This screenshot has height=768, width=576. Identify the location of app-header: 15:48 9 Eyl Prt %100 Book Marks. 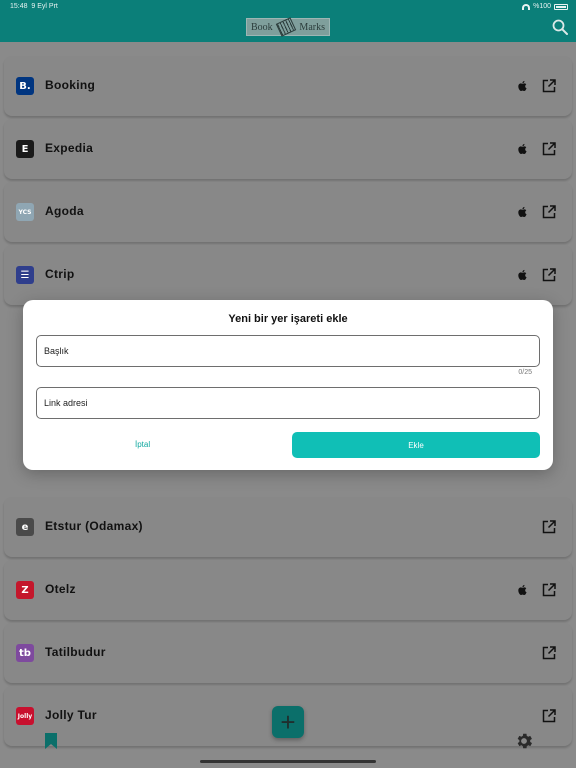
(288, 21).